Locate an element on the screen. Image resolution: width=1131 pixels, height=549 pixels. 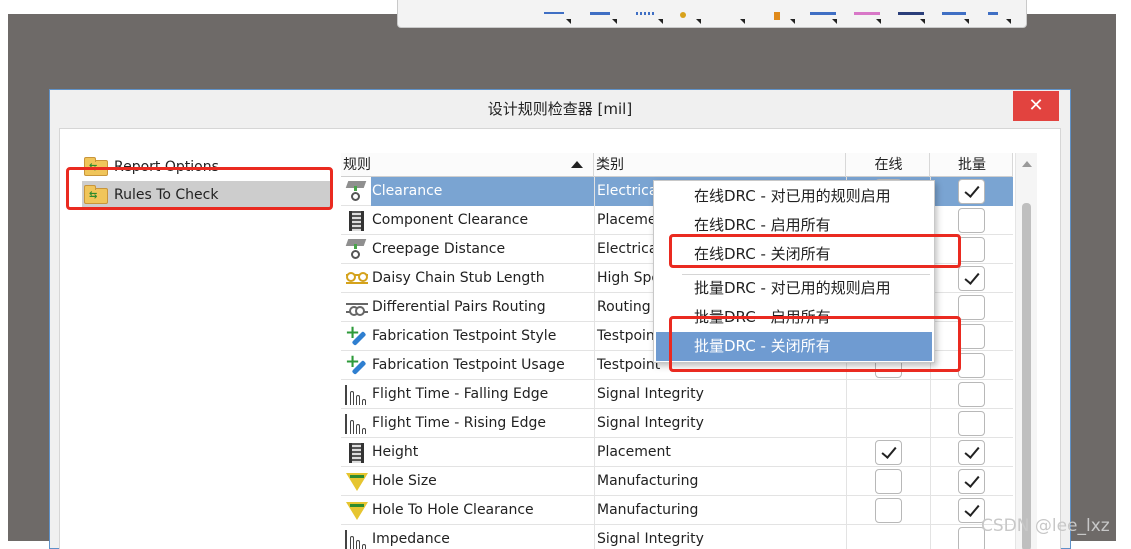
annotation-box-online-disable is located at coordinates (815, 251).